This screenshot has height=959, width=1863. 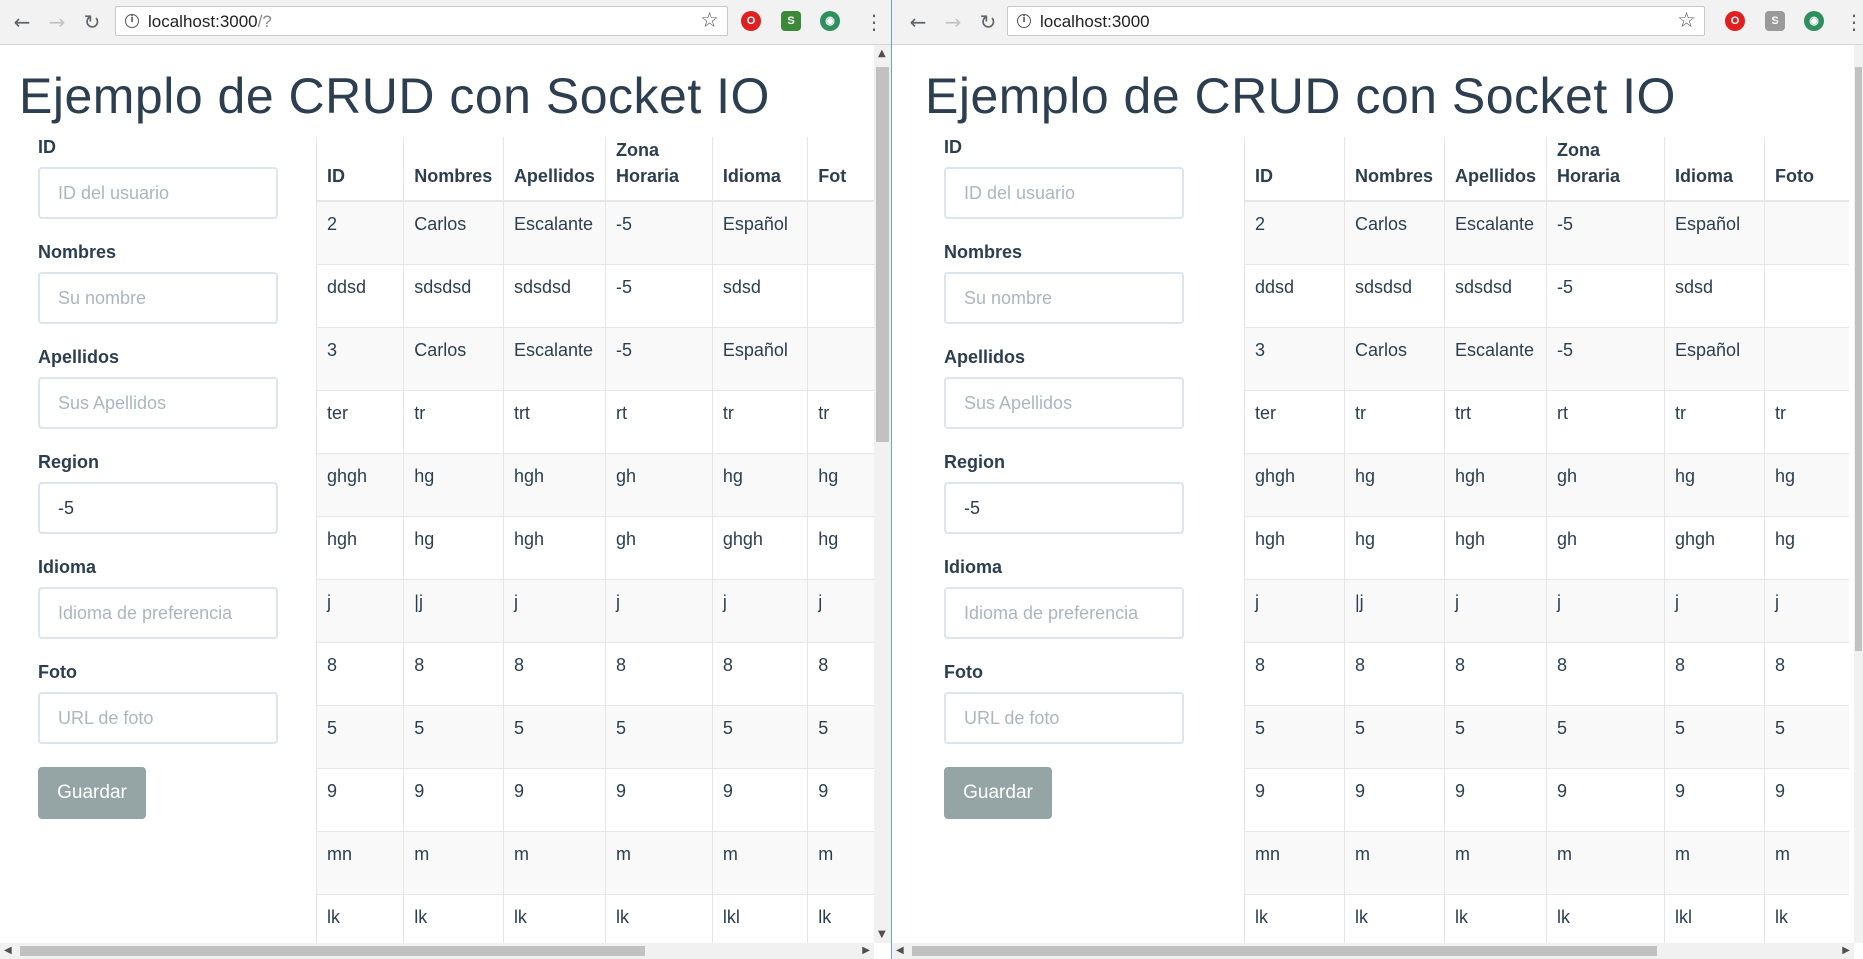 I want to click on table-row: 888888, so click(x=1546, y=673).